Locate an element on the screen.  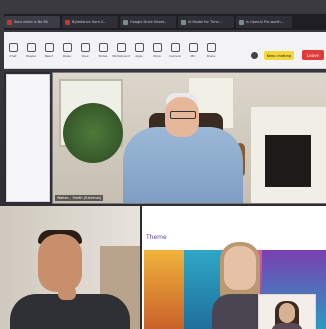
shared-content-title: Theme is located at coordinates (156, 237).